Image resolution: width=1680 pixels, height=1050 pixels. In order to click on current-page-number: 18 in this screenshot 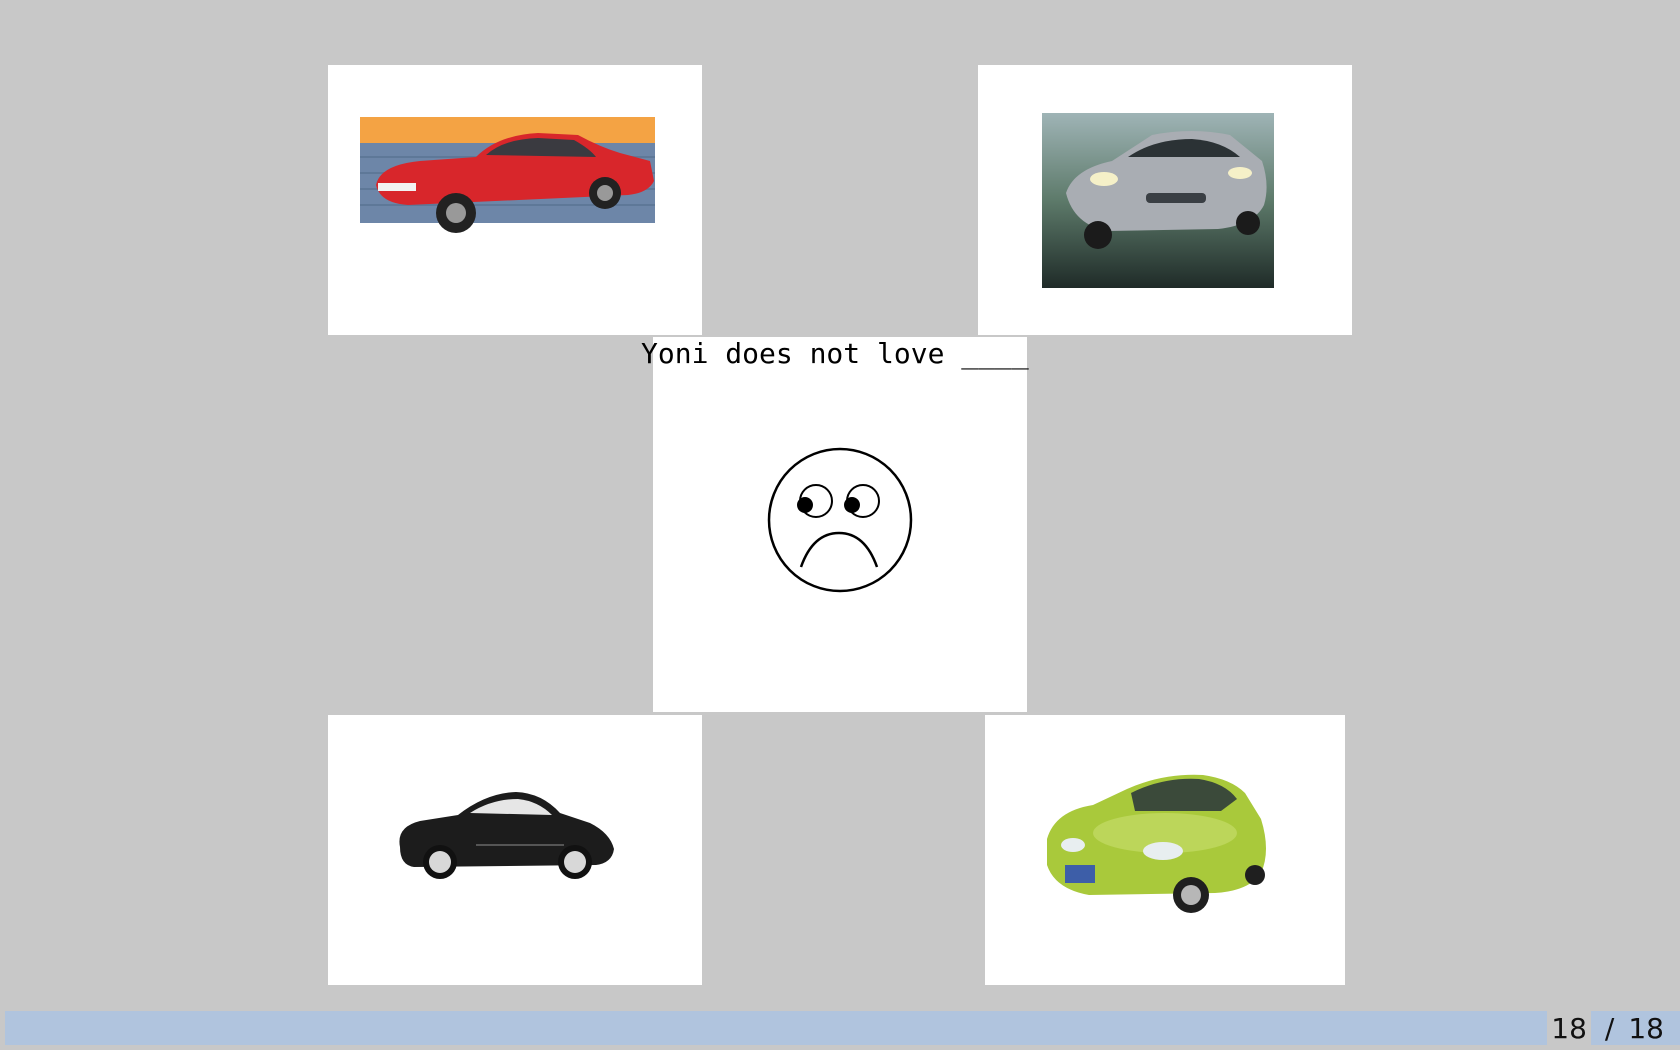, I will do `click(1569, 1028)`.